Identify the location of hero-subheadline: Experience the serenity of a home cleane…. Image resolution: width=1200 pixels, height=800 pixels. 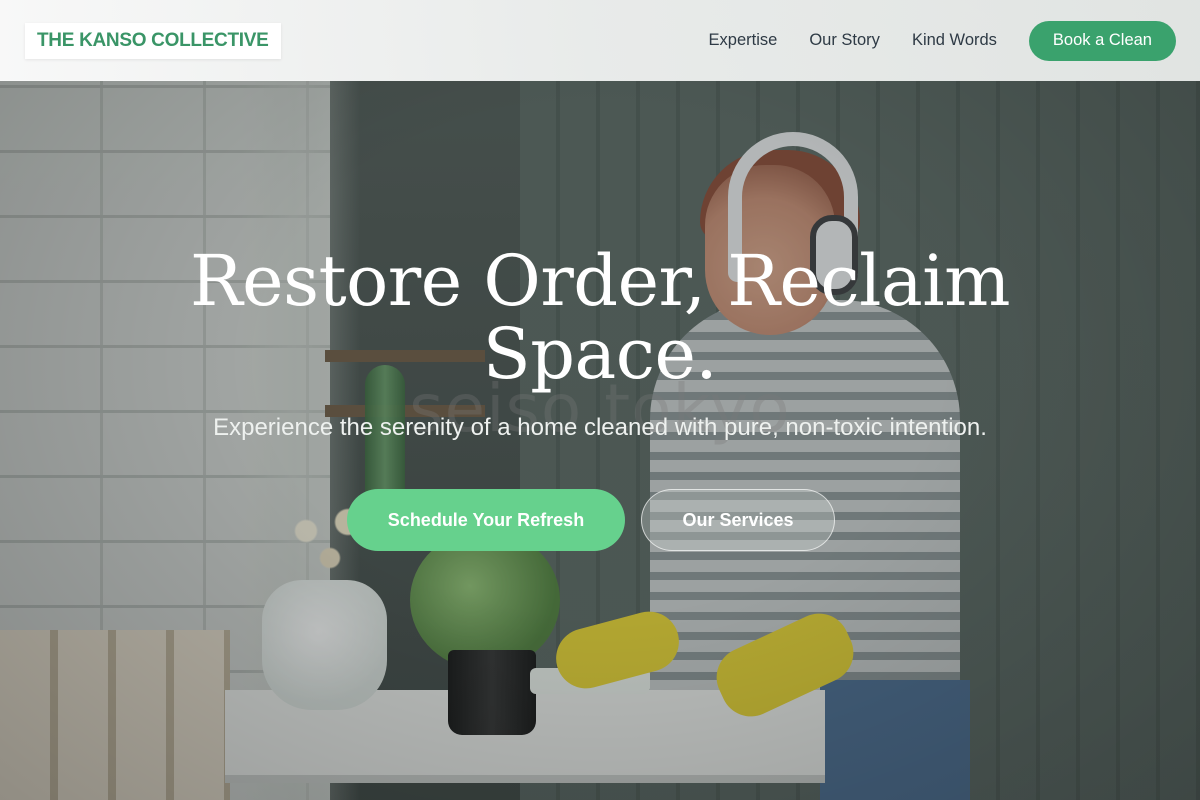
(600, 427).